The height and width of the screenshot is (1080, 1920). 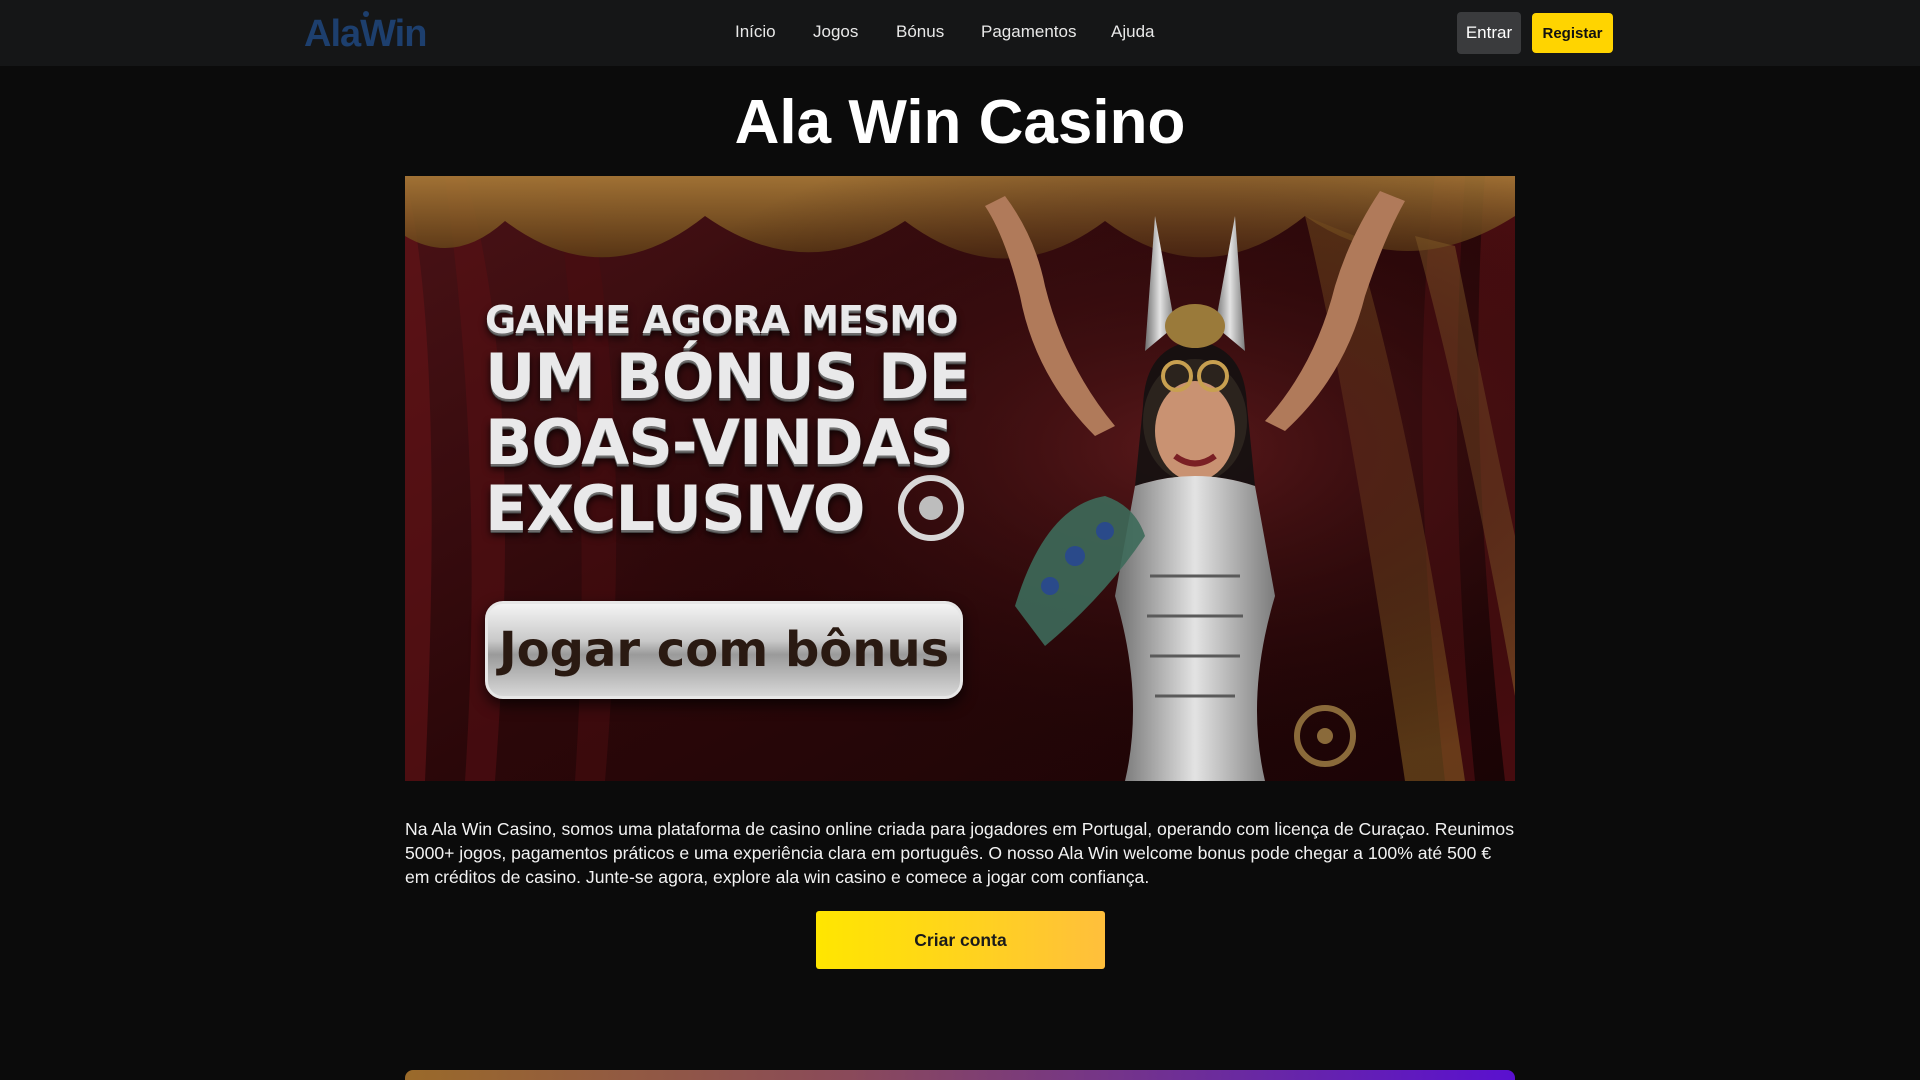 What do you see at coordinates (755, 32) in the screenshot?
I see `nav-link-inicio: Início` at bounding box center [755, 32].